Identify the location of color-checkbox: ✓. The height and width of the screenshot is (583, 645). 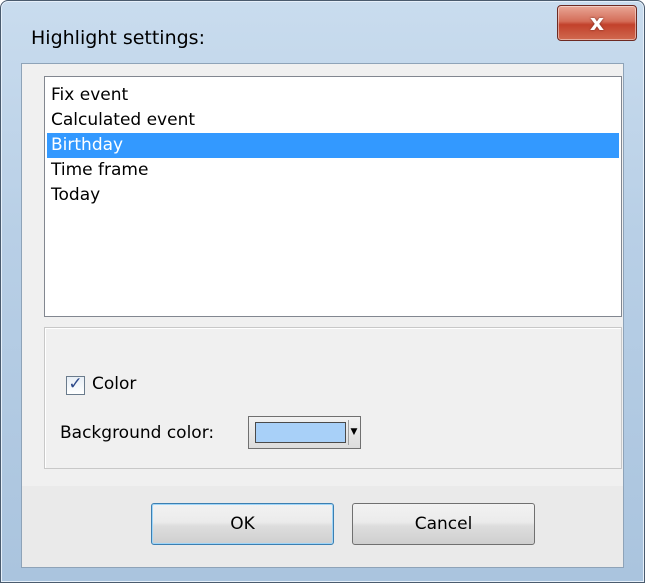
(75, 384).